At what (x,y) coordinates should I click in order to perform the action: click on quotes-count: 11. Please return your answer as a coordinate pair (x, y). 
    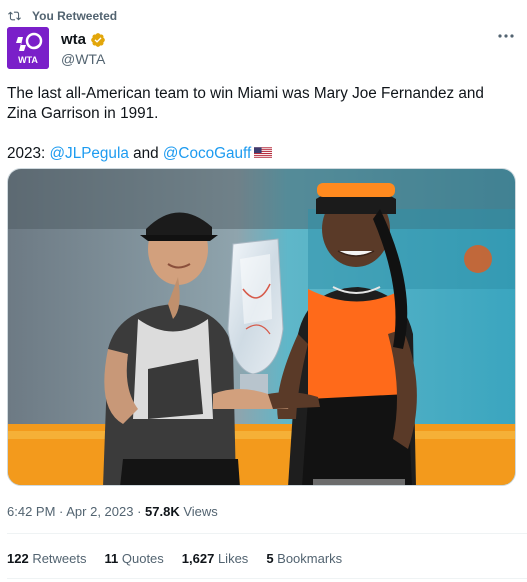
    Looking at the image, I should click on (111, 558).